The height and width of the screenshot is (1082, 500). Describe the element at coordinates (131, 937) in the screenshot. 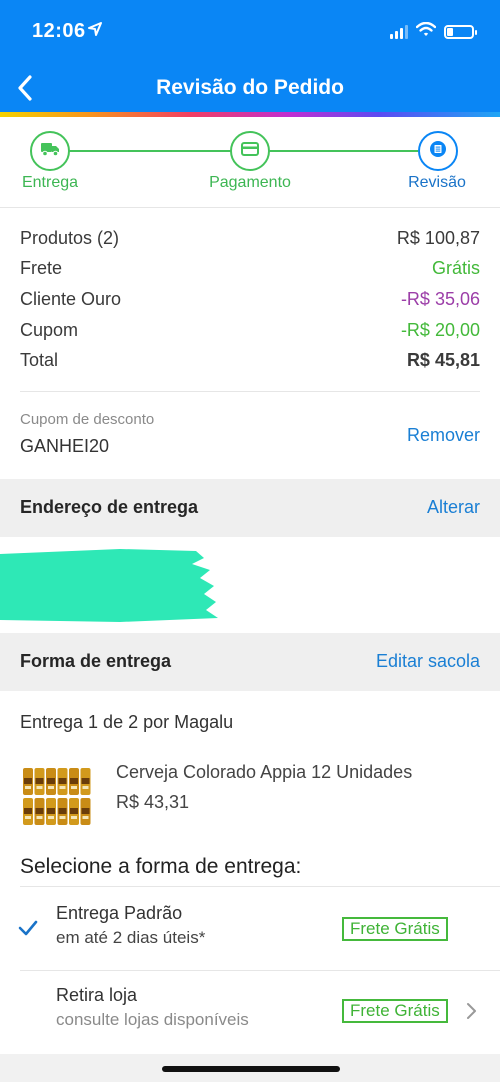

I see `option-subtitle: em até 2 dias úteis*` at that location.